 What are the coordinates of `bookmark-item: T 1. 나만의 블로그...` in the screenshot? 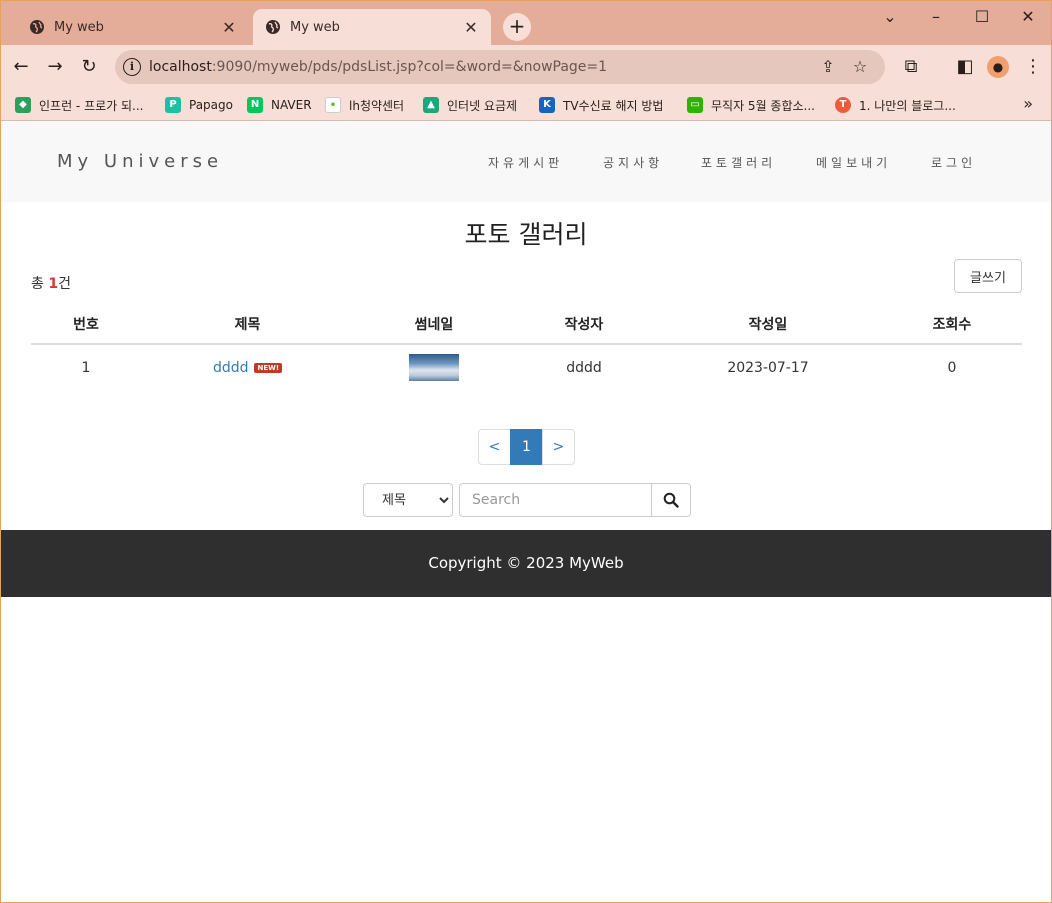 It's located at (895, 105).